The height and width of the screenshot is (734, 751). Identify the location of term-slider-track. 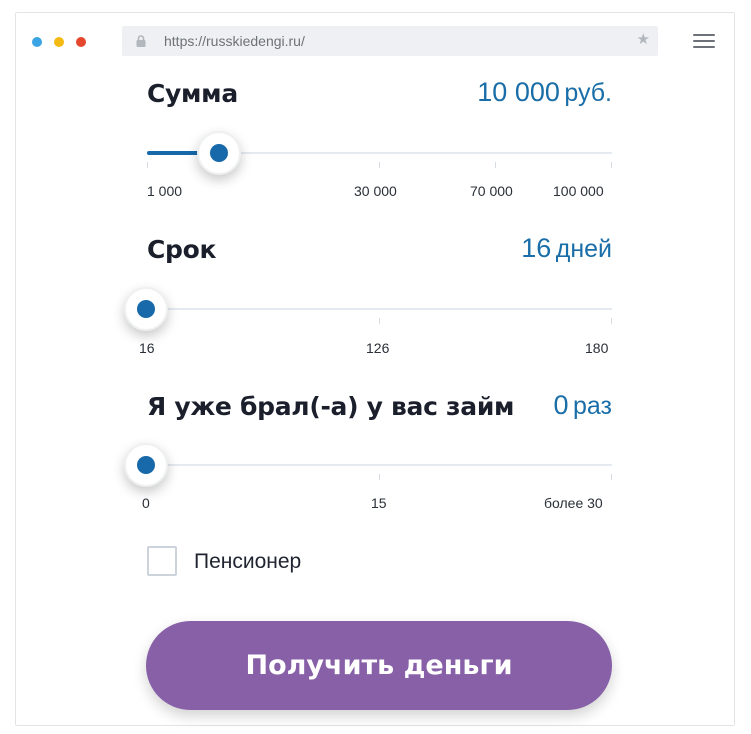
(379, 316).